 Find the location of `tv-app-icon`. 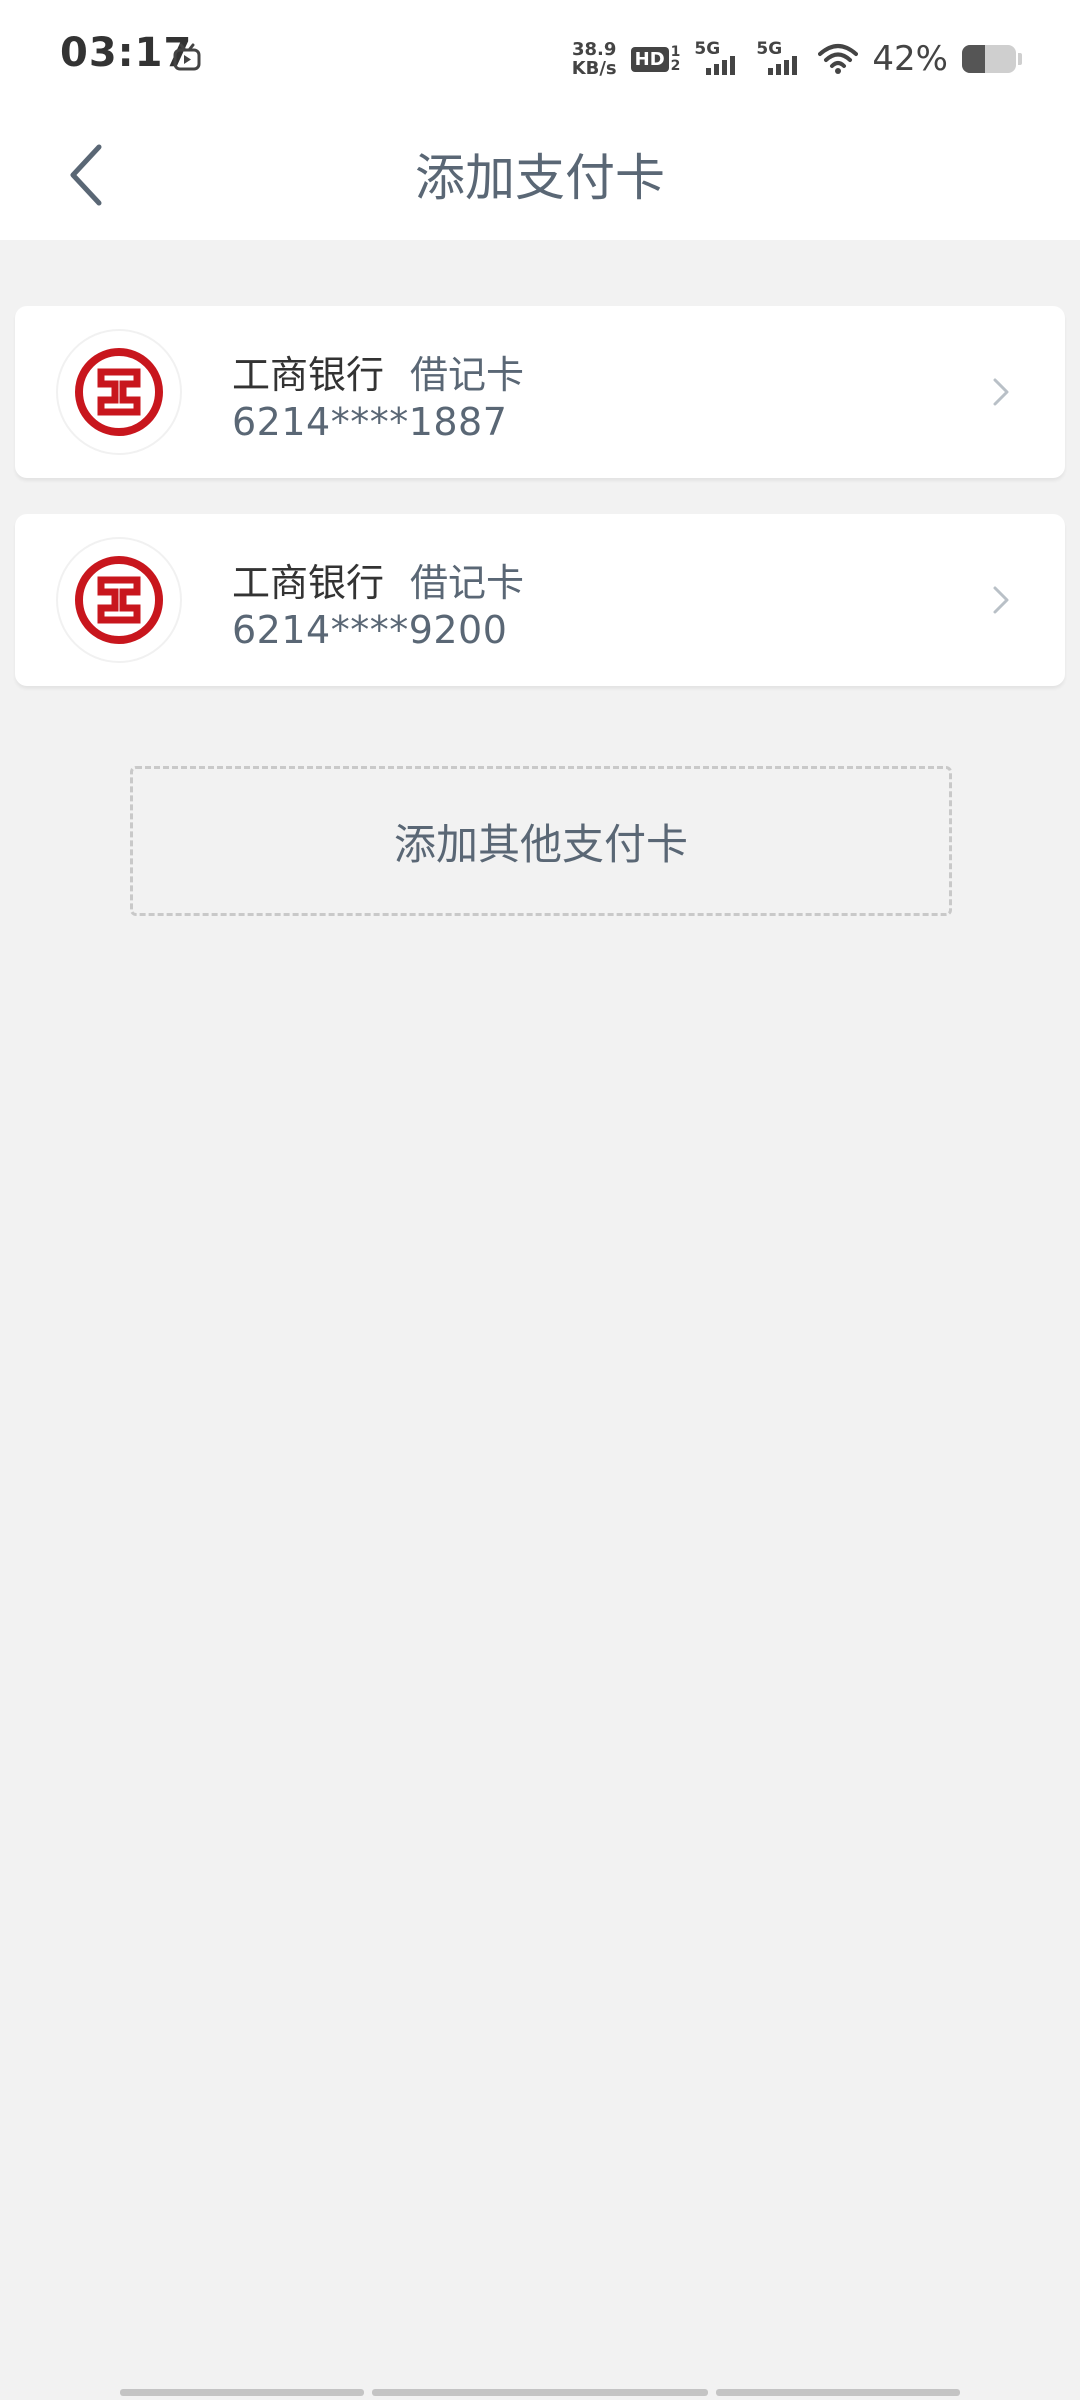

tv-app-icon is located at coordinates (187, 57).